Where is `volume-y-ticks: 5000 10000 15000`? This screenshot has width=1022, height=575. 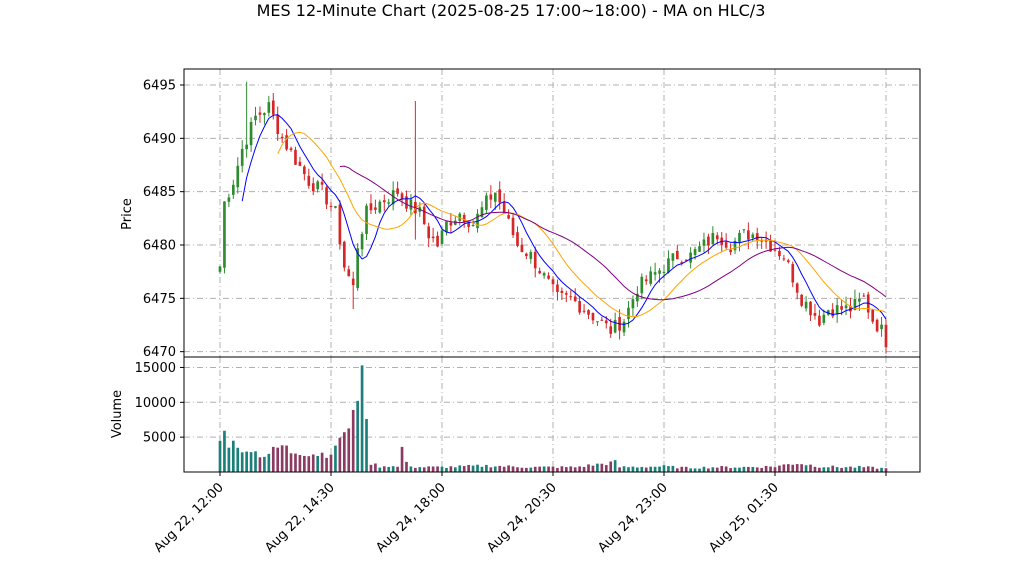
volume-y-ticks: 5000 10000 15000 is located at coordinates (159, 403).